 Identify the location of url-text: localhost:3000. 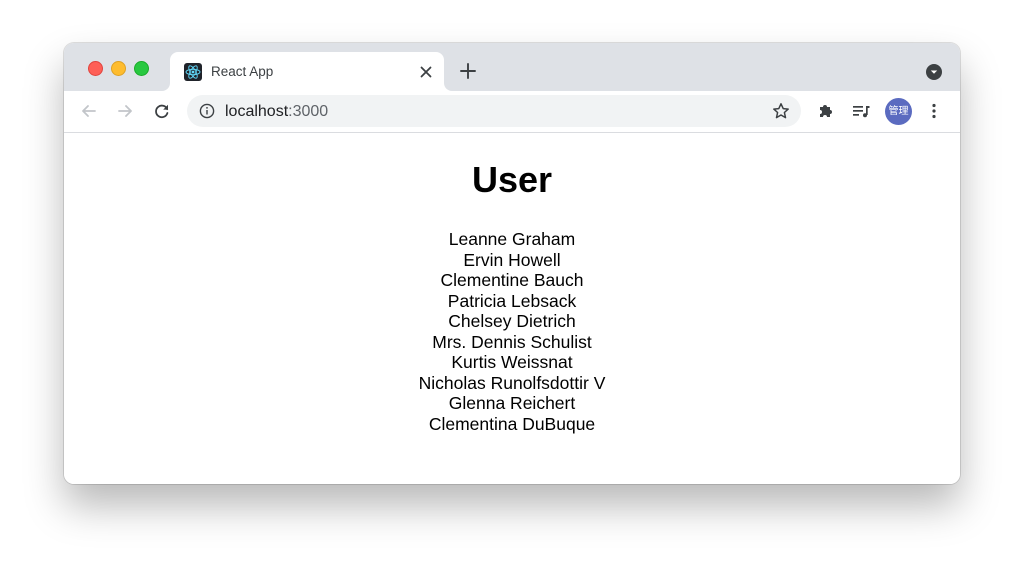
(276, 111).